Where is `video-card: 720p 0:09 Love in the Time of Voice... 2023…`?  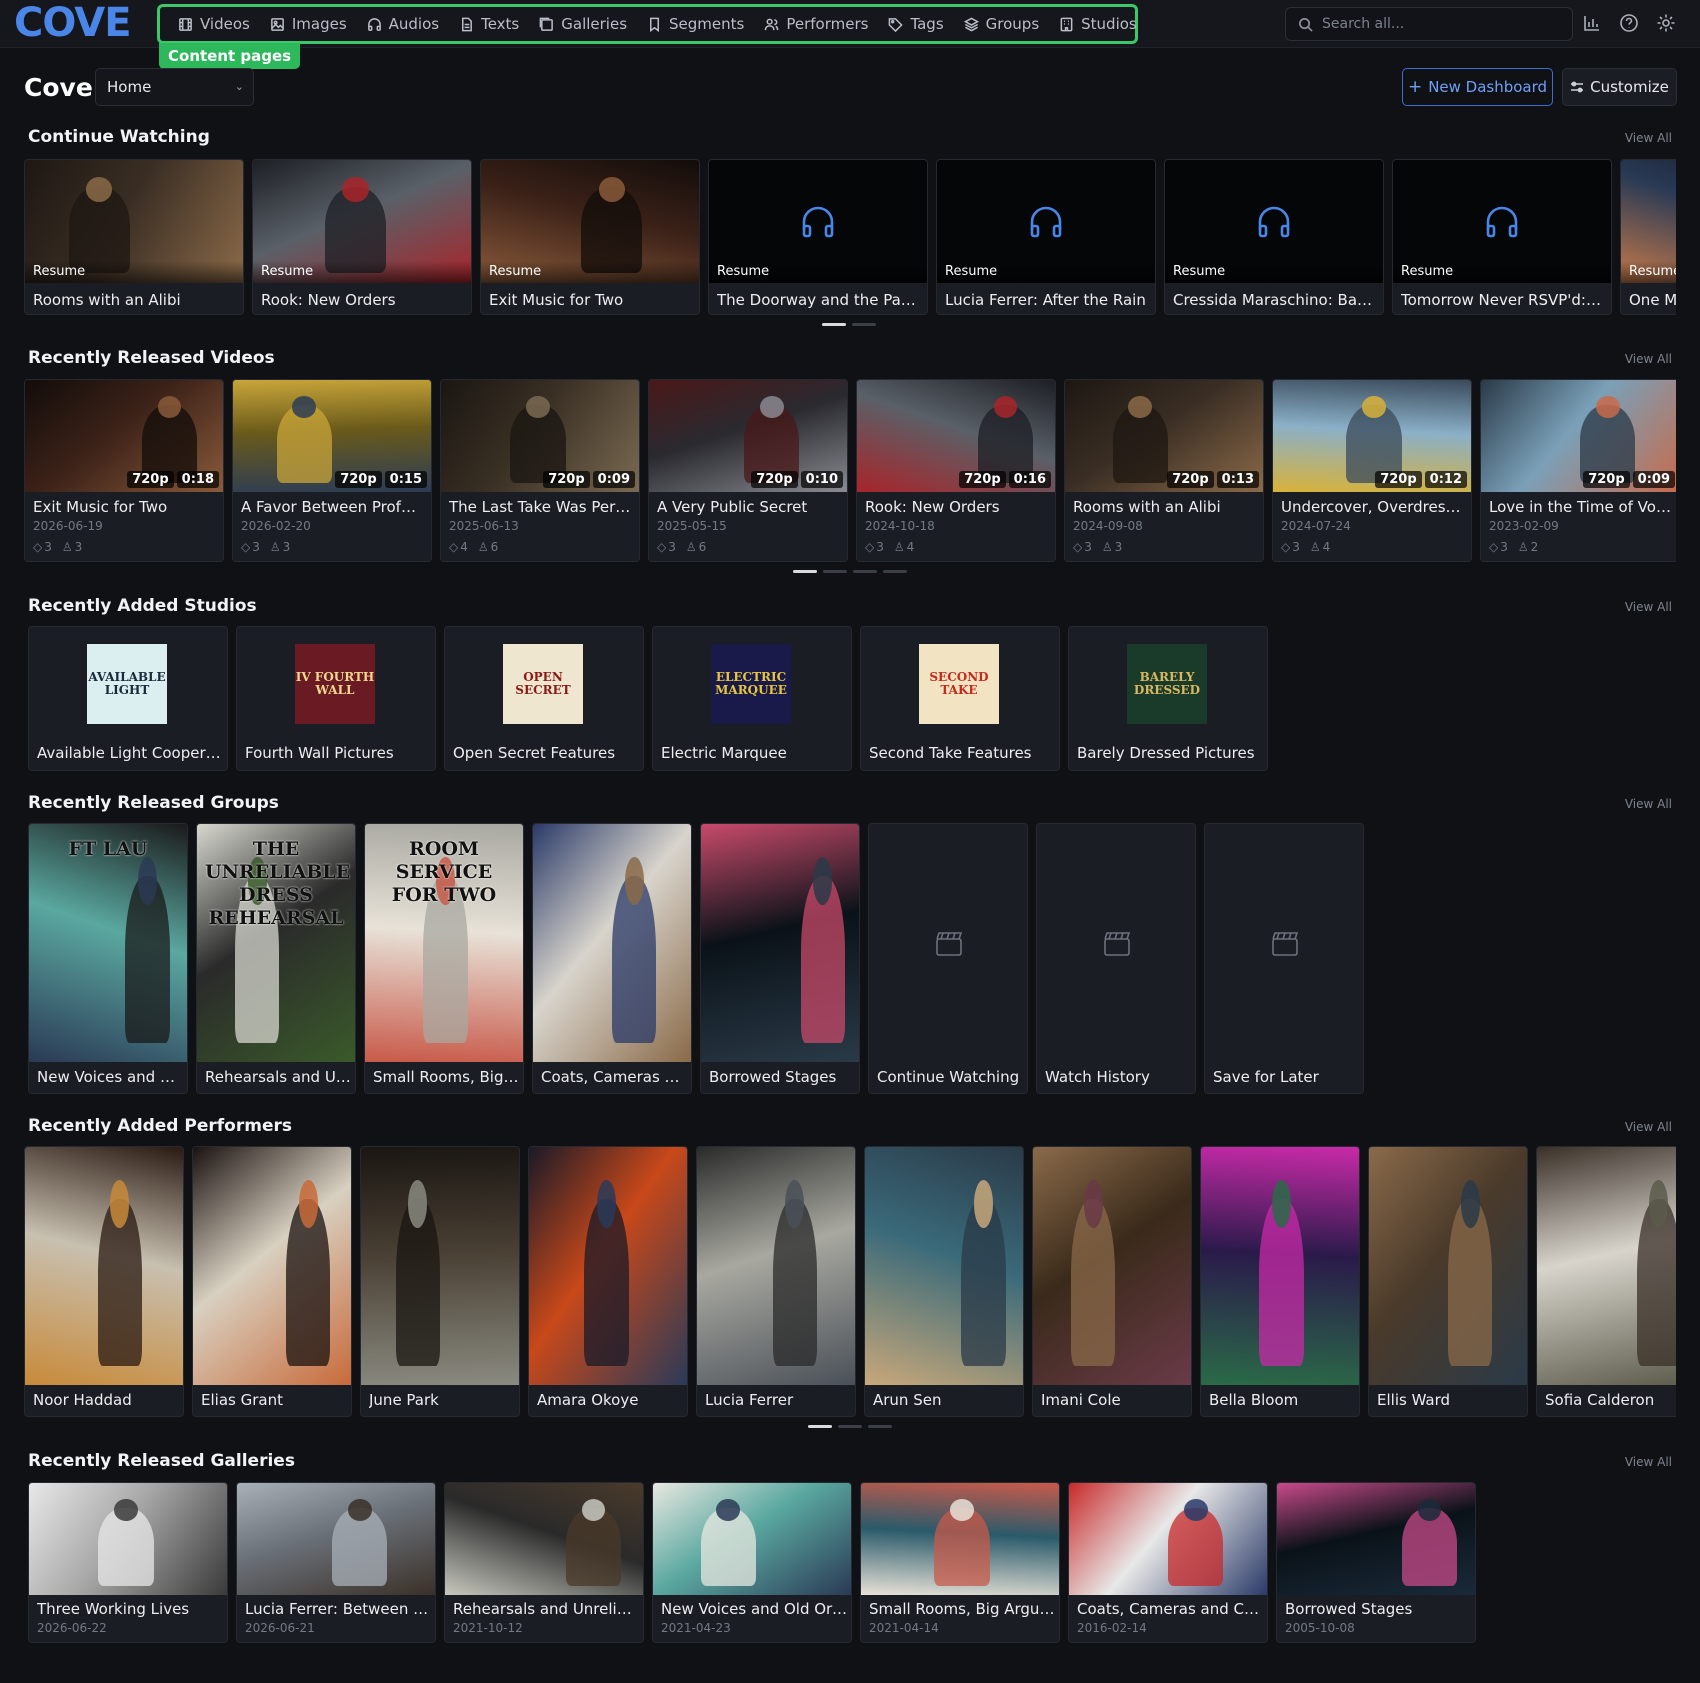
video-card: 720p 0:09 Love in the Time of Voice... 2023… is located at coordinates (1578, 470).